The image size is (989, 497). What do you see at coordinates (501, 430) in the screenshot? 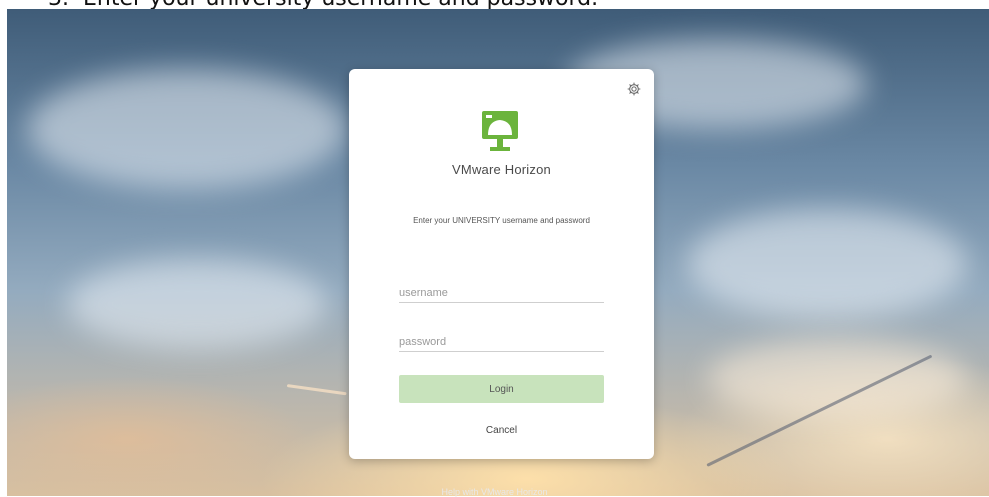
I see `cancel-link: Cancel` at bounding box center [501, 430].